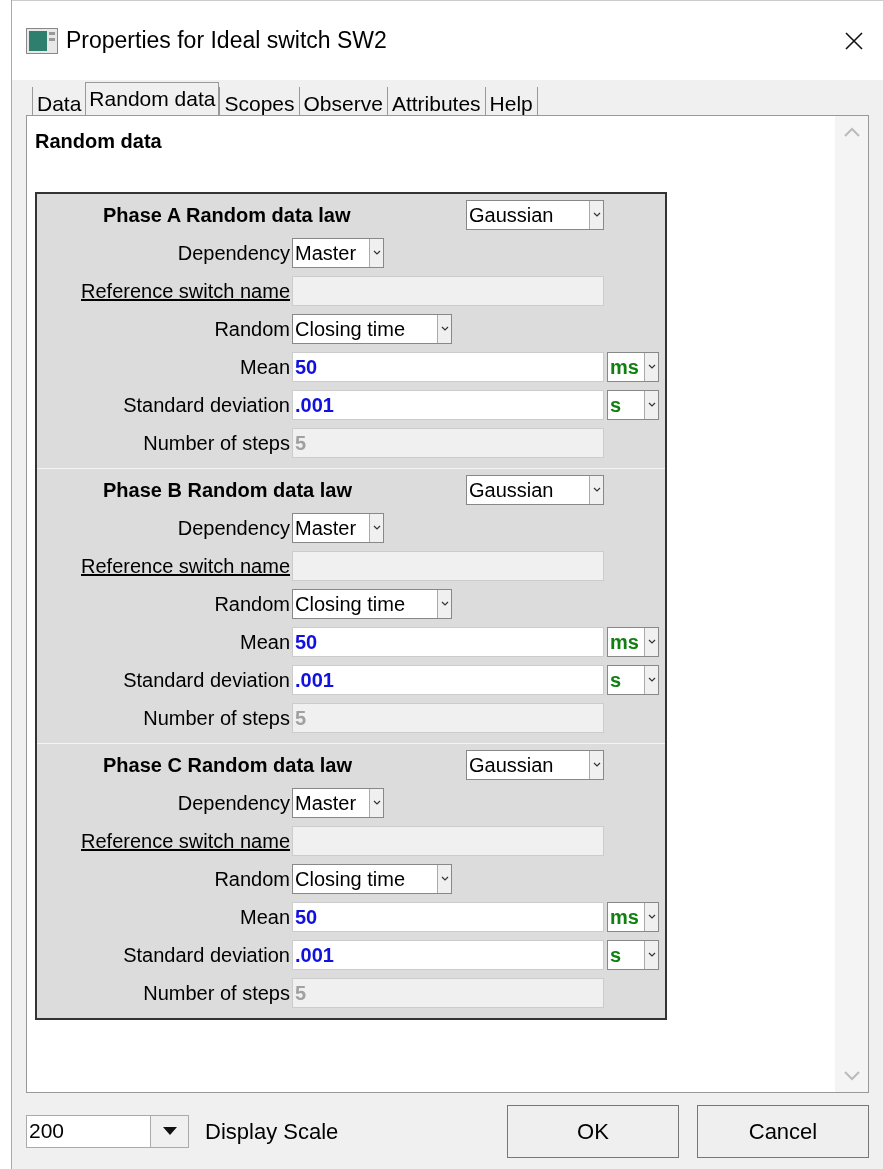  Describe the element at coordinates (227, 215) in the screenshot. I see `phase-title: Phase A Random data law` at that location.